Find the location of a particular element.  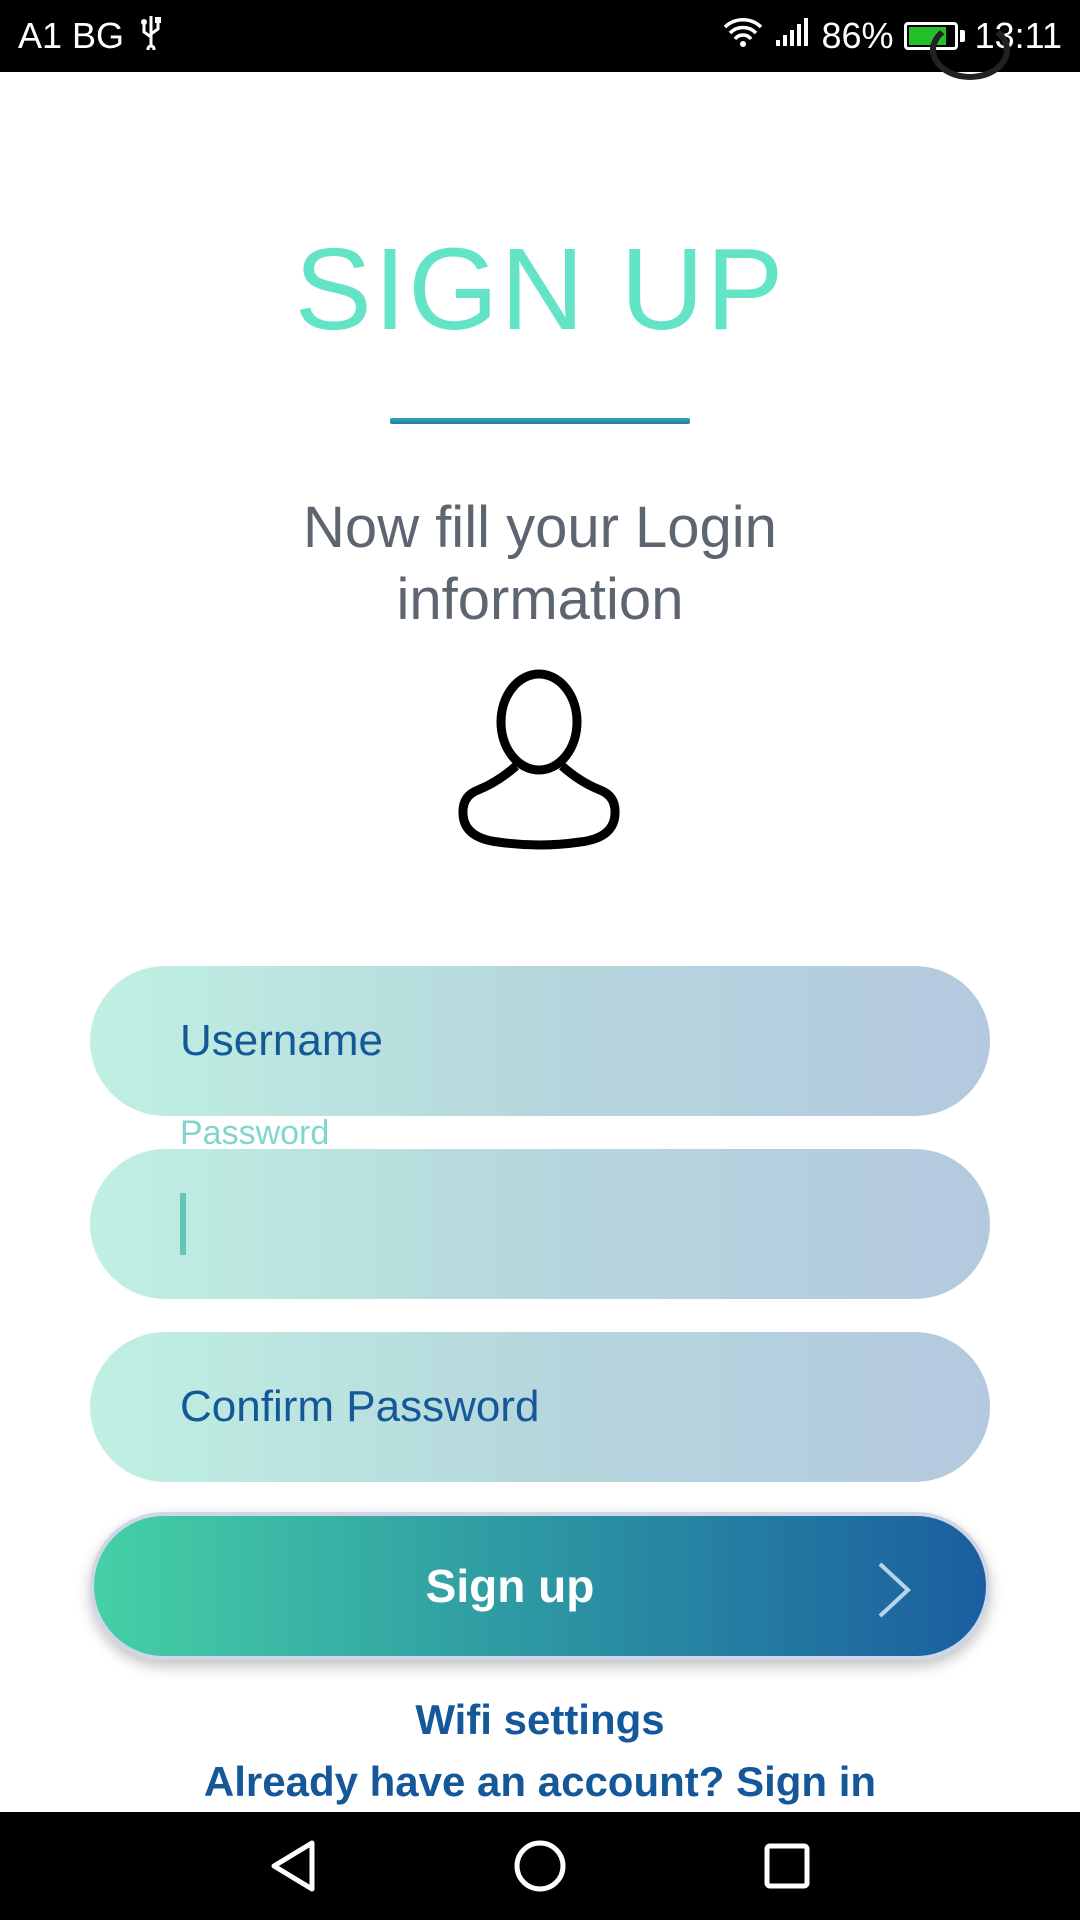

back-button is located at coordinates (293, 1866).